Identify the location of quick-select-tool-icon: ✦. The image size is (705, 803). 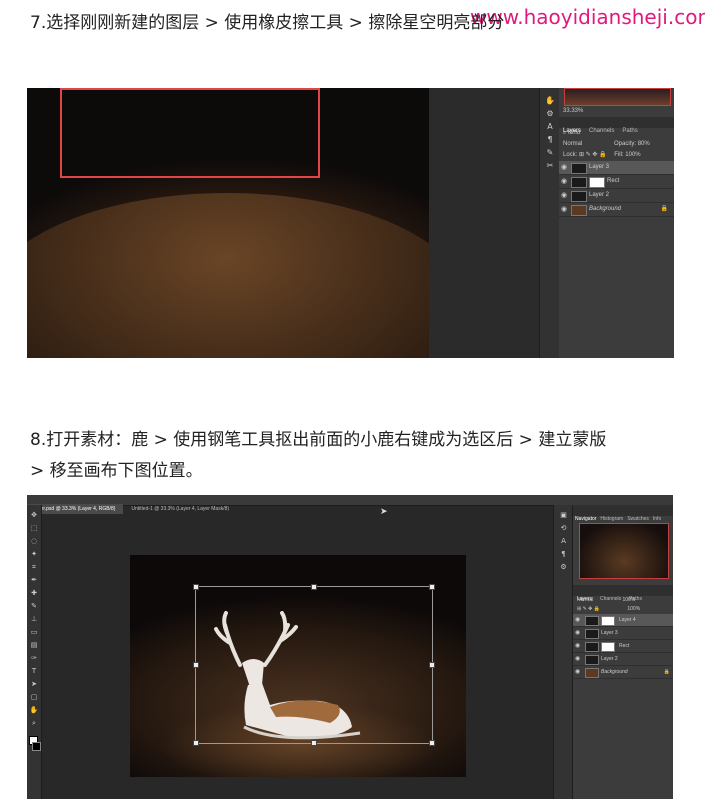
(34, 554).